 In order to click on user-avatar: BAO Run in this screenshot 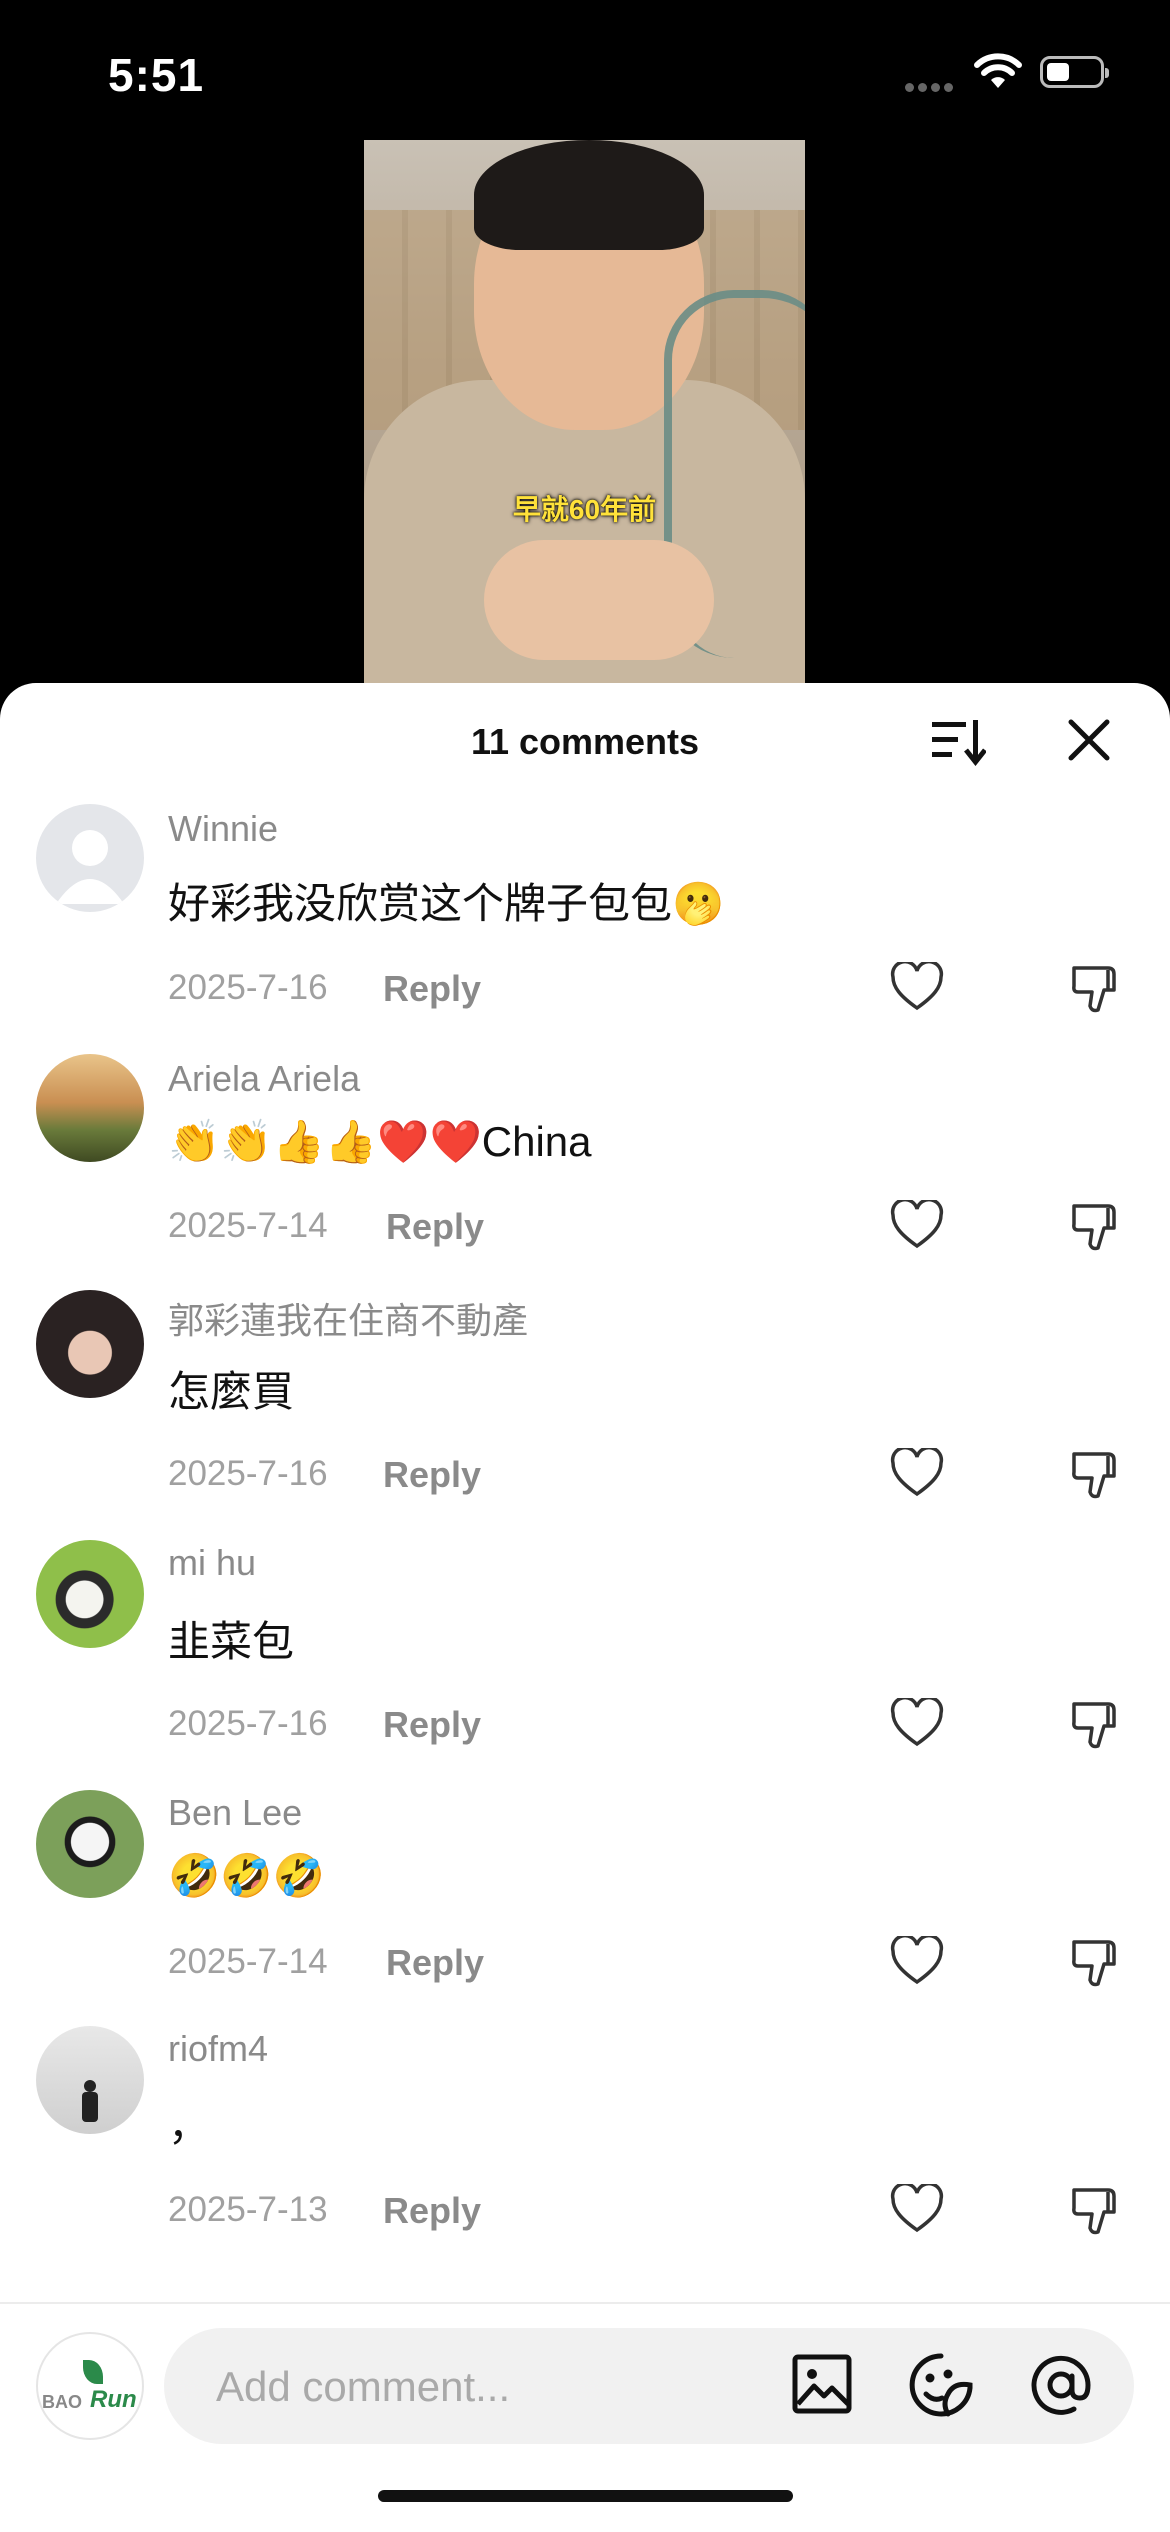, I will do `click(90, 2386)`.